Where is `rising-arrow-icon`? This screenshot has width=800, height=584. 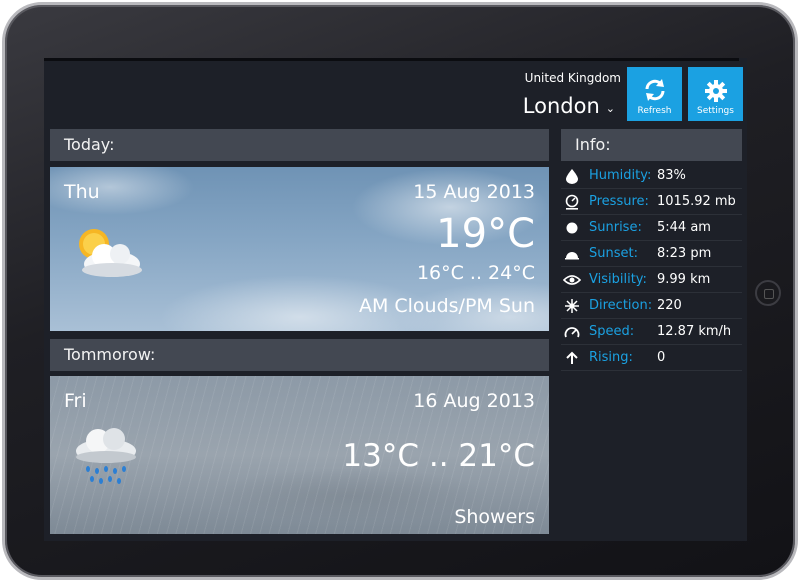
rising-arrow-icon is located at coordinates (572, 358).